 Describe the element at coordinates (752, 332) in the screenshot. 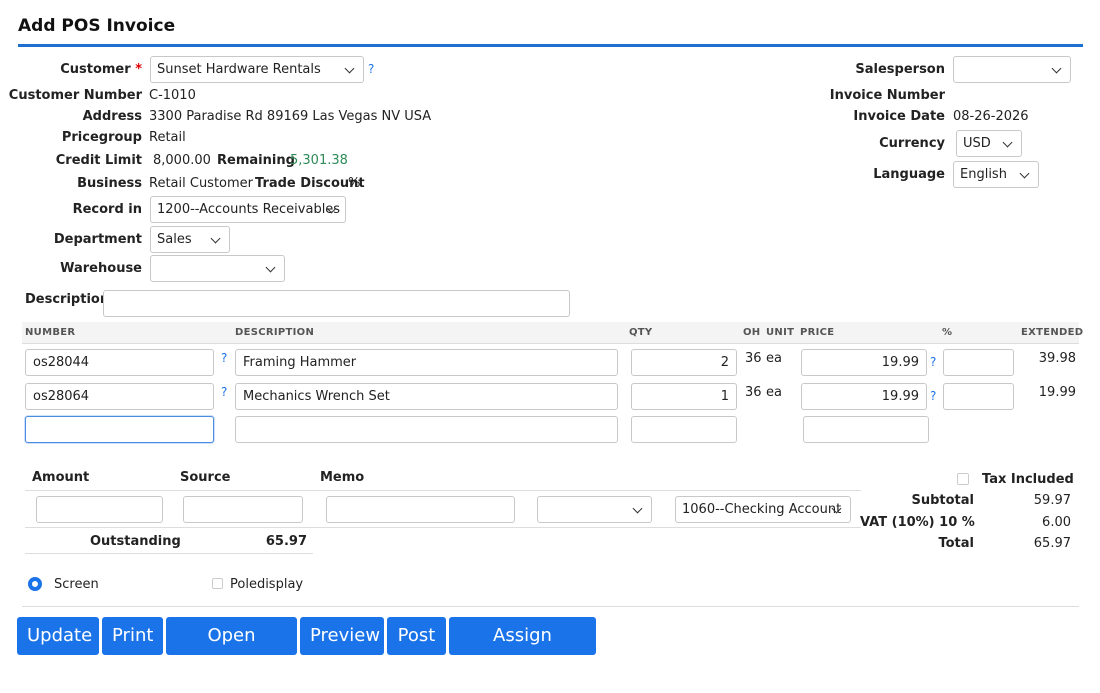

I see `col-oh: OH` at that location.